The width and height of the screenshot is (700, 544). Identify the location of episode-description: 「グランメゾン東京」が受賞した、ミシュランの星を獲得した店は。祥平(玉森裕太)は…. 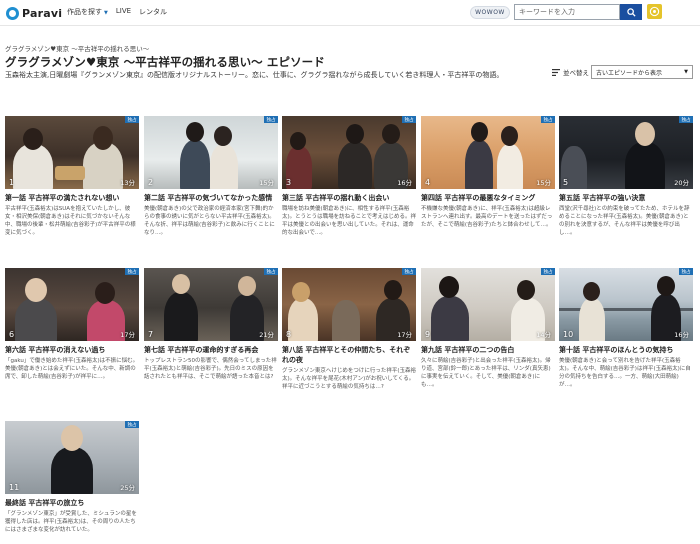
(71, 522).